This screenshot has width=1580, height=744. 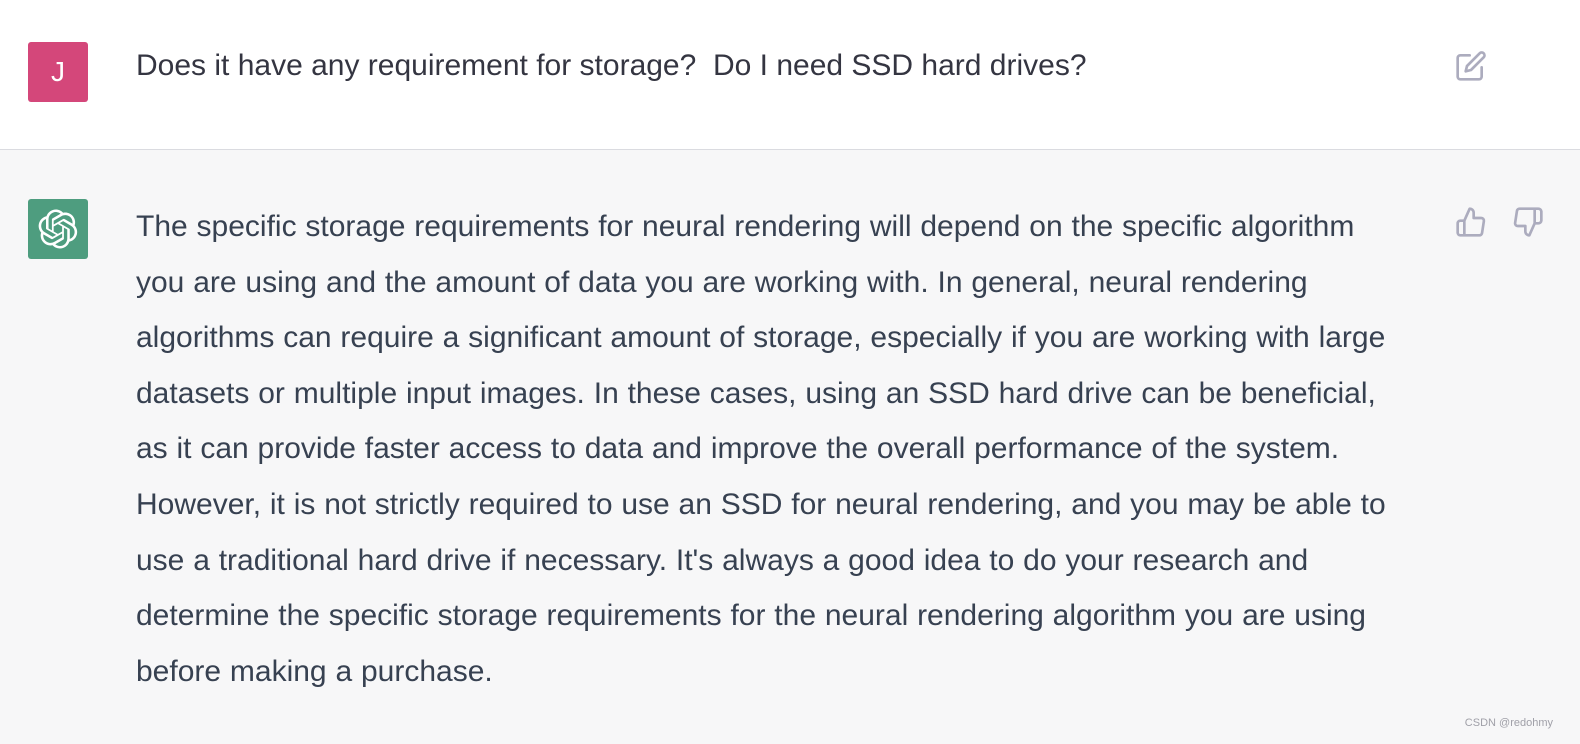 I want to click on thumbs-up-icon, so click(x=1471, y=222).